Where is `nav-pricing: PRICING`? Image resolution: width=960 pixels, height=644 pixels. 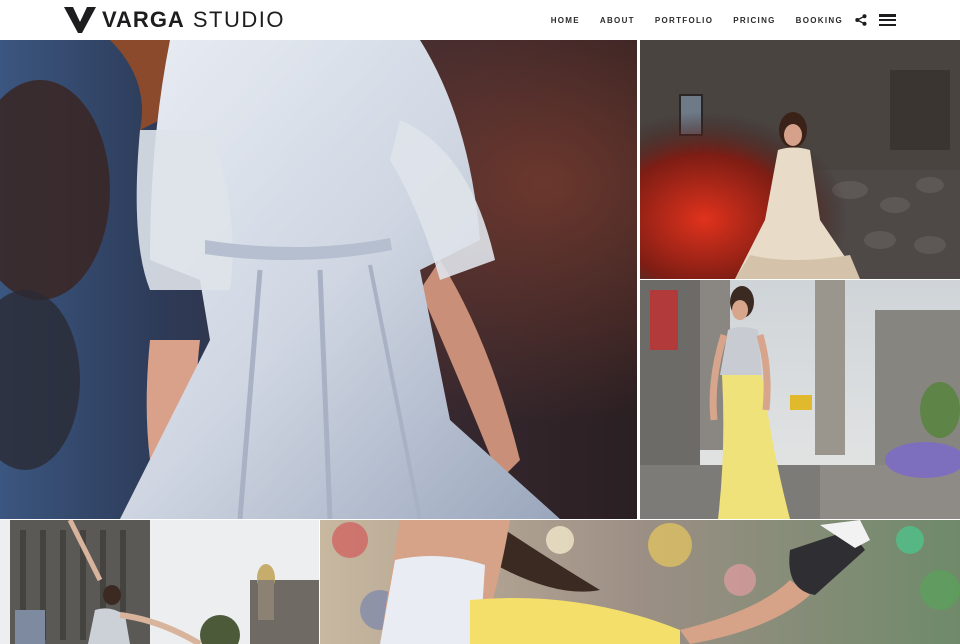 nav-pricing: PRICING is located at coordinates (754, 20).